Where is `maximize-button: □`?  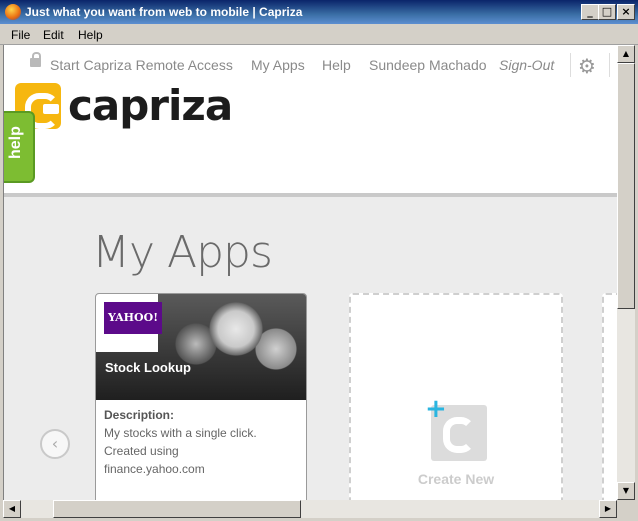
maximize-button: □ is located at coordinates (607, 12).